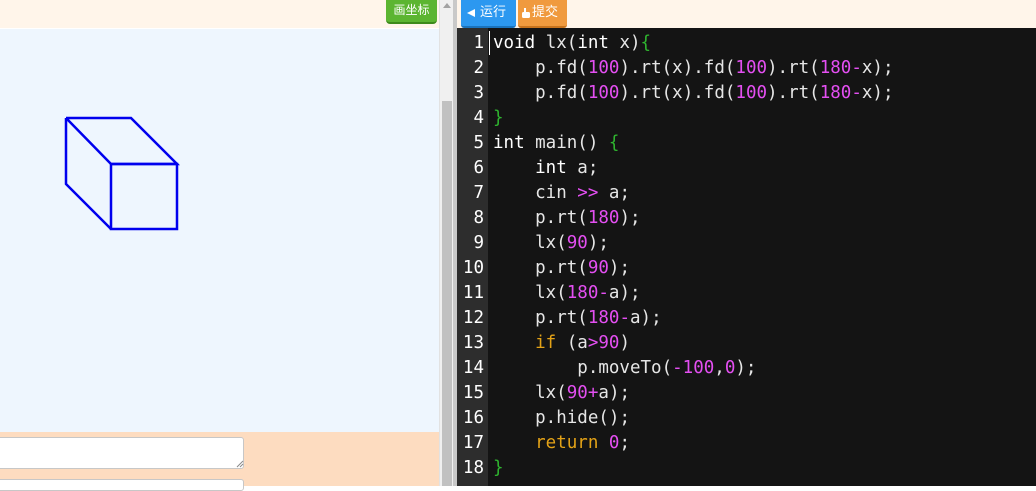  I want to click on code-text: p.hide();, so click(561, 418).